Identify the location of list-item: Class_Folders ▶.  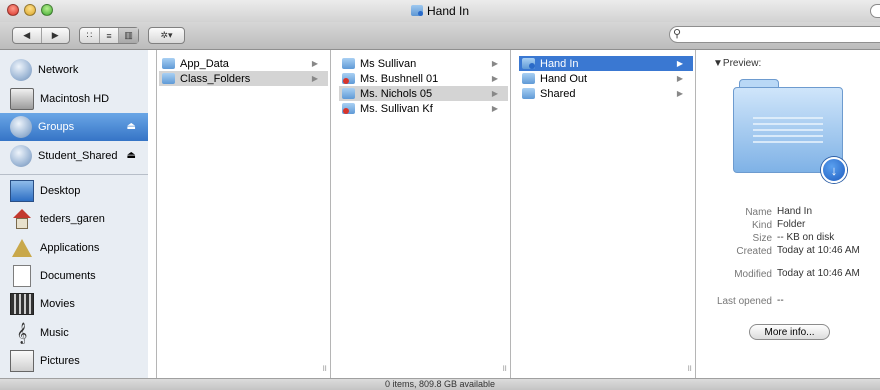
(243, 78).